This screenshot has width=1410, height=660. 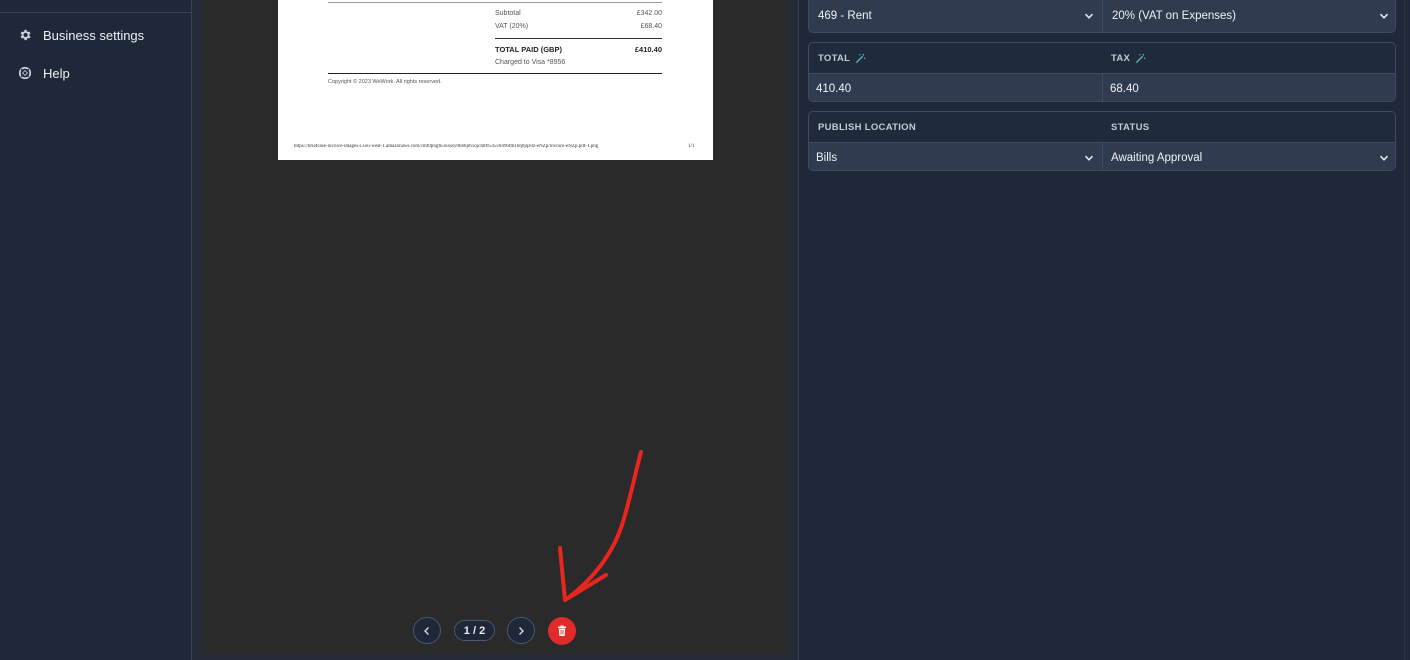 I want to click on lifebuoy-icon, so click(x=25, y=73).